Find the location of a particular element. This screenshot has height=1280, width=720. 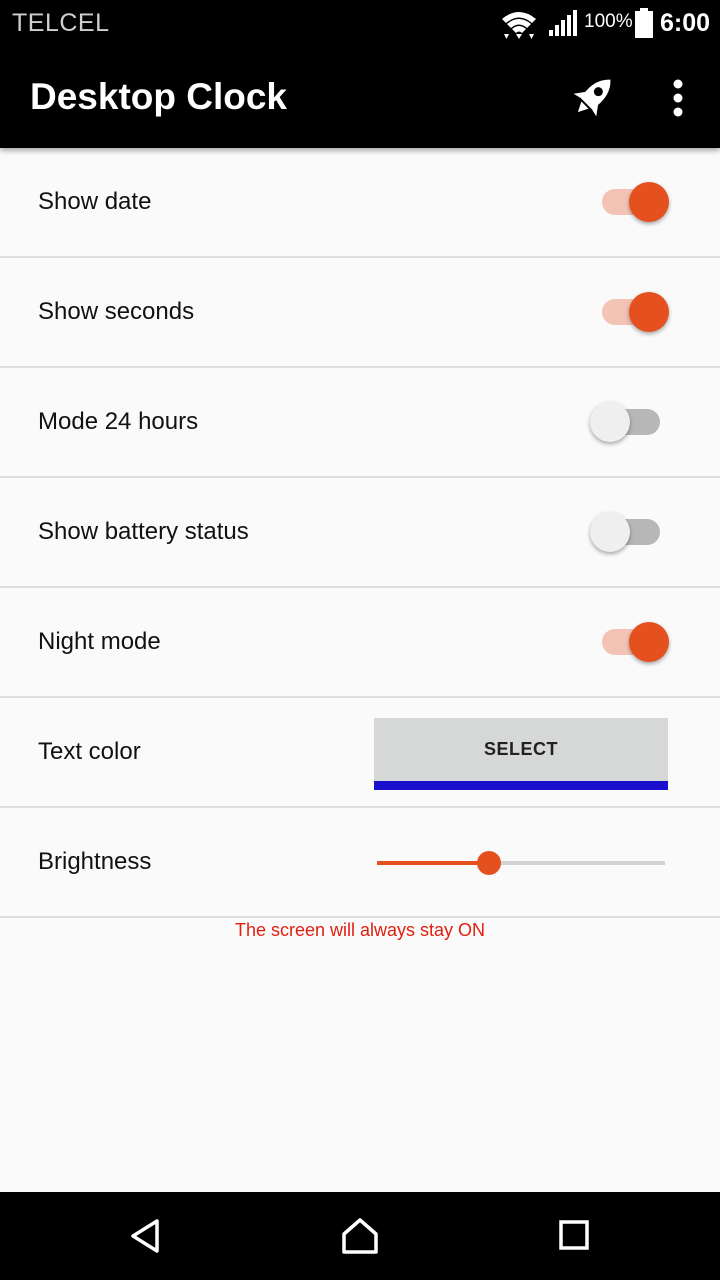

night-mode-label: Night mode is located at coordinates (99, 641).